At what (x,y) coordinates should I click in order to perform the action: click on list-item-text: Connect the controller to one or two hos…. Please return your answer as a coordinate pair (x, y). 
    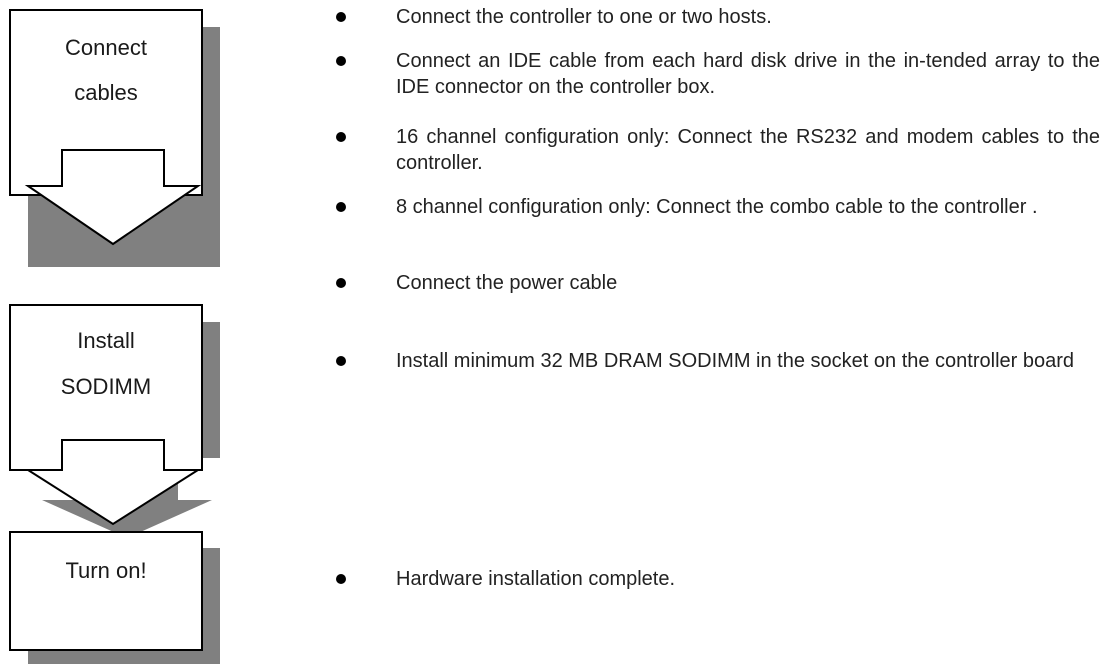
    Looking at the image, I should click on (584, 17).